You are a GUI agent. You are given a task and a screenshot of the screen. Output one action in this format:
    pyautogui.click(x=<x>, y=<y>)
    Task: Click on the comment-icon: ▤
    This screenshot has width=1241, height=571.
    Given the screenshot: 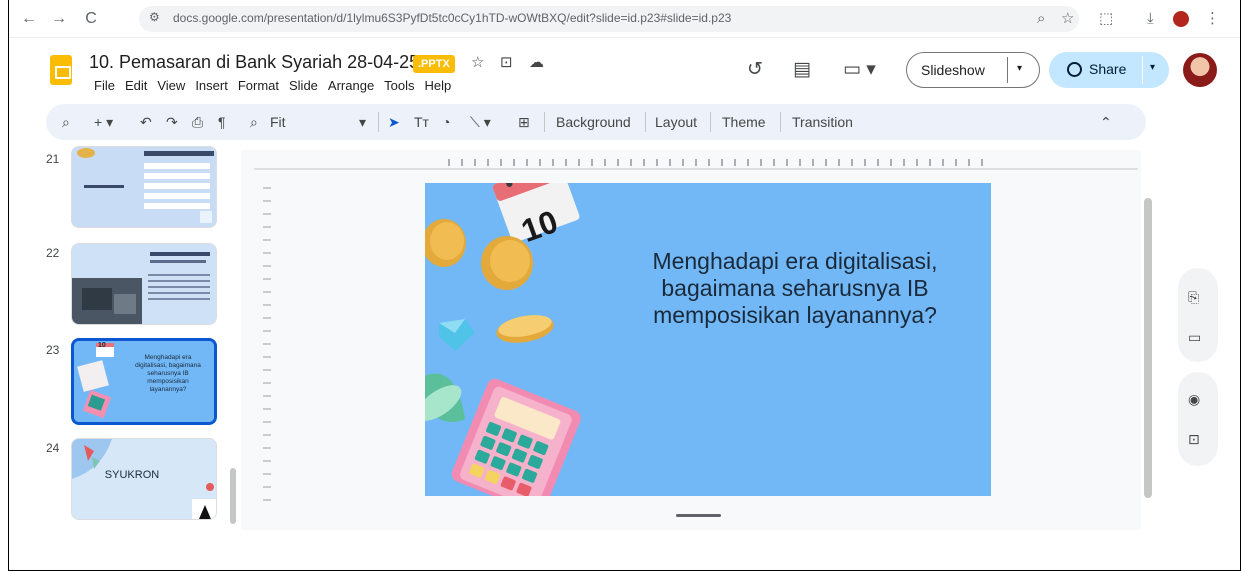 What is the action you would take?
    pyautogui.click(x=802, y=70)
    